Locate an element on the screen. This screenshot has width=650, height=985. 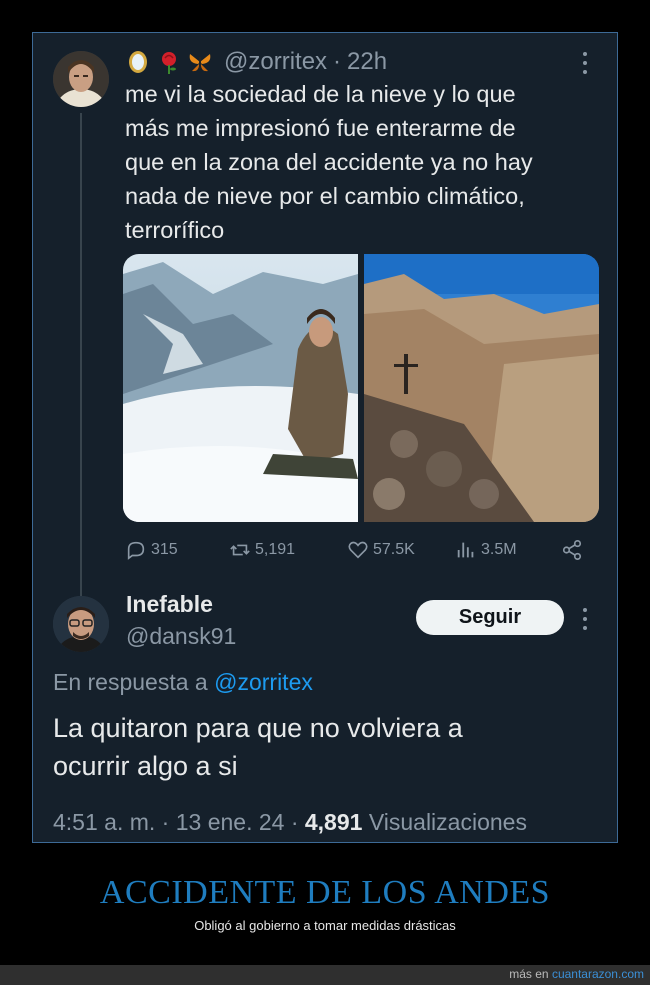
tweet-actions: 315 5,191 57.5K 3.5M is located at coordinates (356, 550).